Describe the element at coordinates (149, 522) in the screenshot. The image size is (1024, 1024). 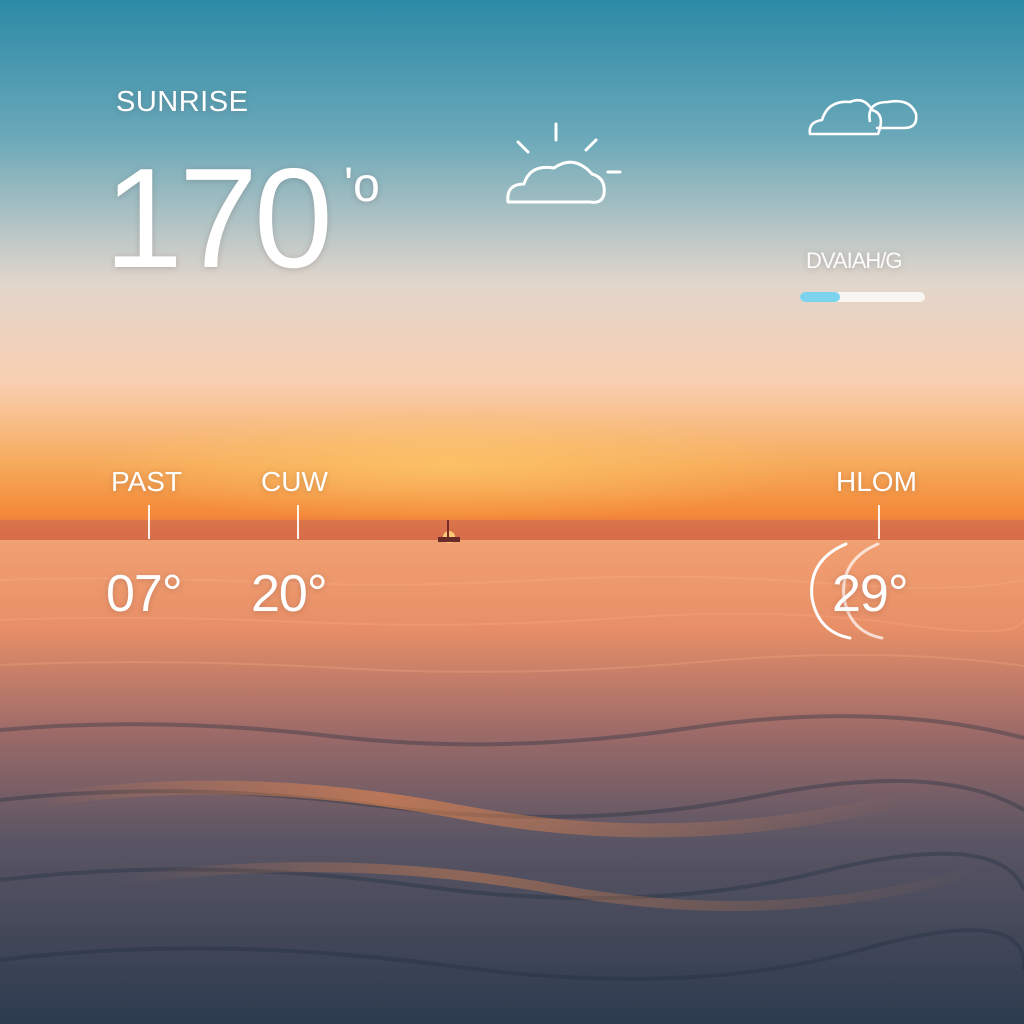
I see `forecast-tick-past` at that location.